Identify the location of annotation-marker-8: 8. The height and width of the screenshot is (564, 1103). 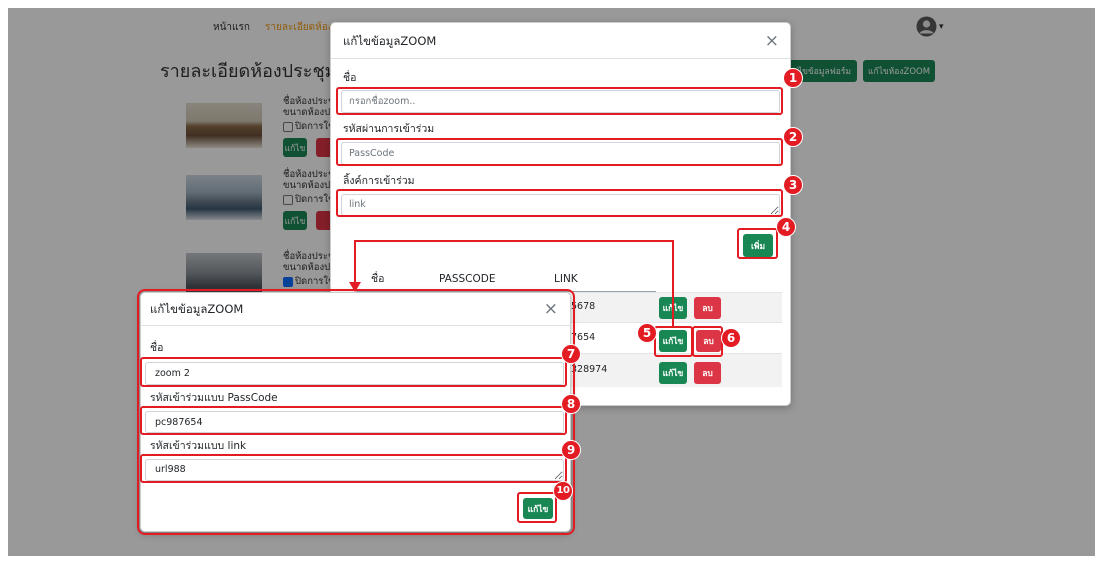
(571, 404).